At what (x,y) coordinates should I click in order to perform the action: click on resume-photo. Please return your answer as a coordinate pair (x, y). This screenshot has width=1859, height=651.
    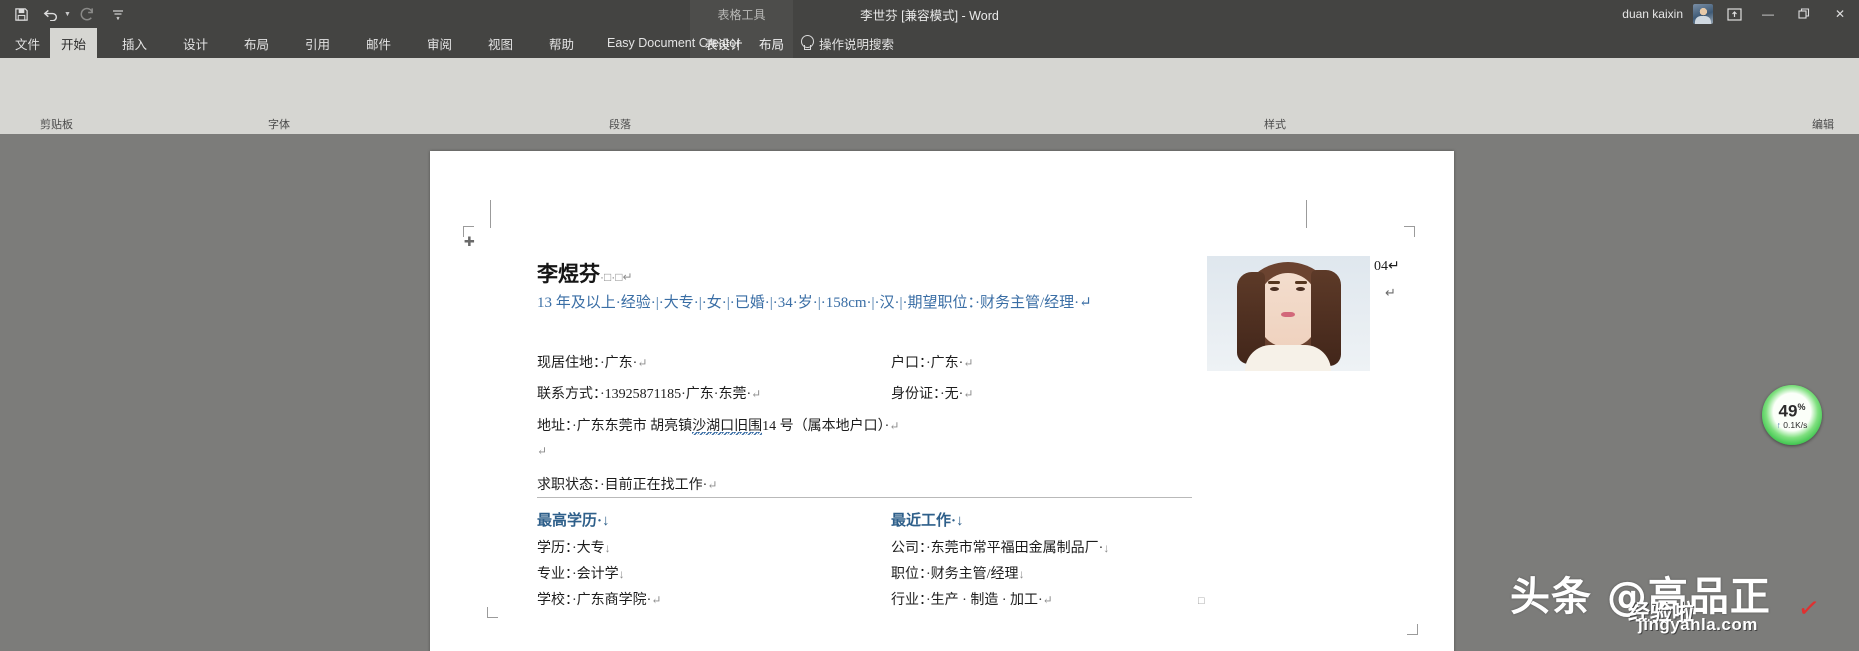
    Looking at the image, I should click on (1288, 313).